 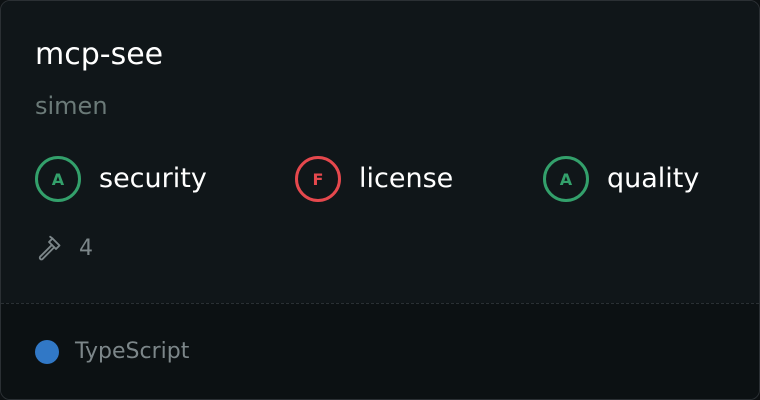 What do you see at coordinates (318, 179) in the screenshot?
I see `grade-badge: F` at bounding box center [318, 179].